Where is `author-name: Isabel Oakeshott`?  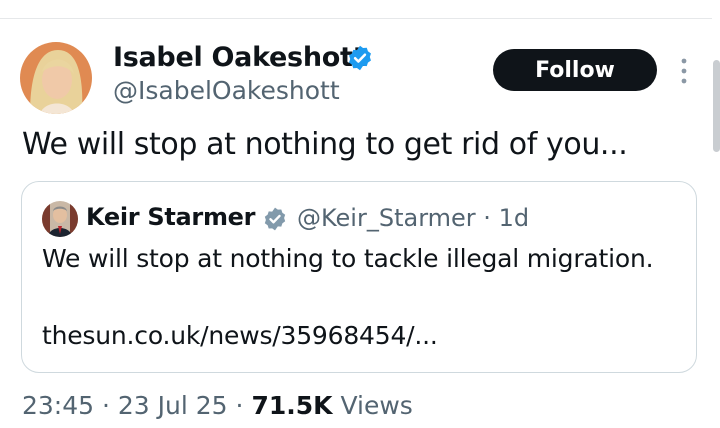
author-name: Isabel Oakeshott is located at coordinates (239, 57).